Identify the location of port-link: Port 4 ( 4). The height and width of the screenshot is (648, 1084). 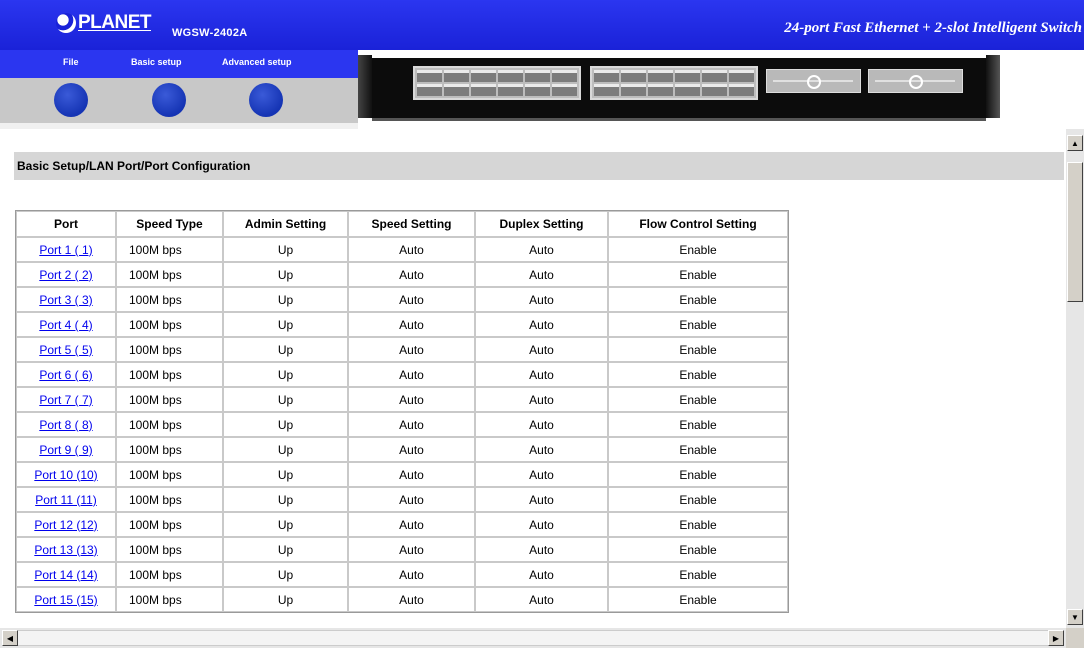
(65, 325).